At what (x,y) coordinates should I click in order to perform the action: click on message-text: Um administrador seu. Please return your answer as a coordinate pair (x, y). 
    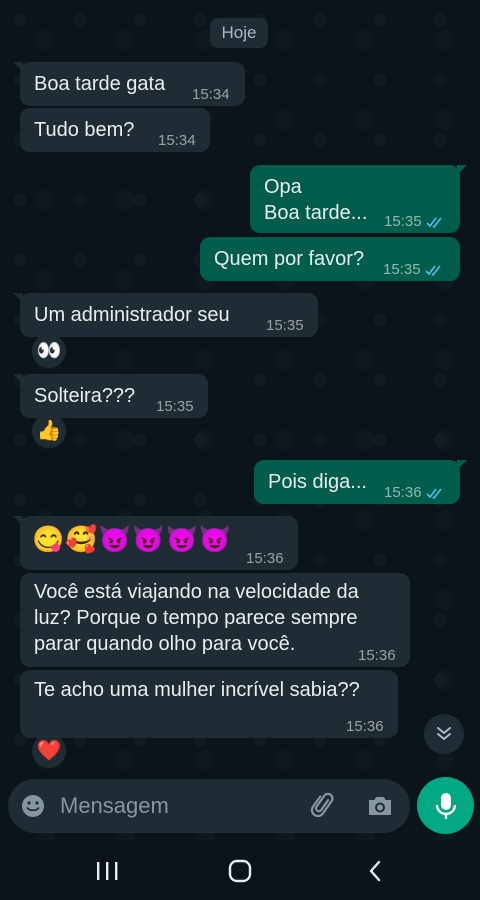
    Looking at the image, I should click on (132, 315).